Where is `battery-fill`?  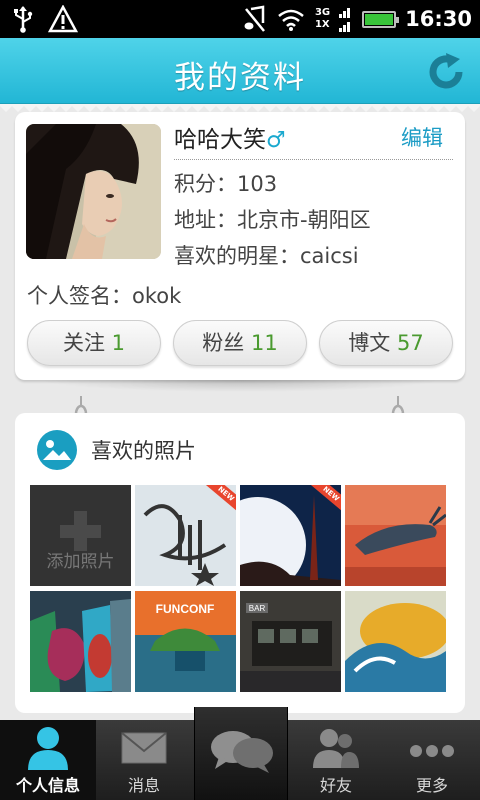 battery-fill is located at coordinates (379, 19).